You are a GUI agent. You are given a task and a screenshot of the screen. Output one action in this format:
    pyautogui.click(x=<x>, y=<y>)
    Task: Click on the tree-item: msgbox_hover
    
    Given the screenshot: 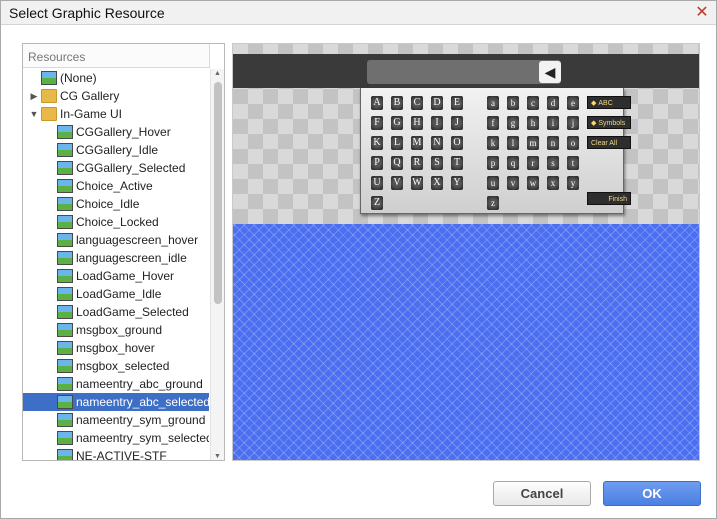 What is the action you would take?
    pyautogui.click(x=116, y=348)
    